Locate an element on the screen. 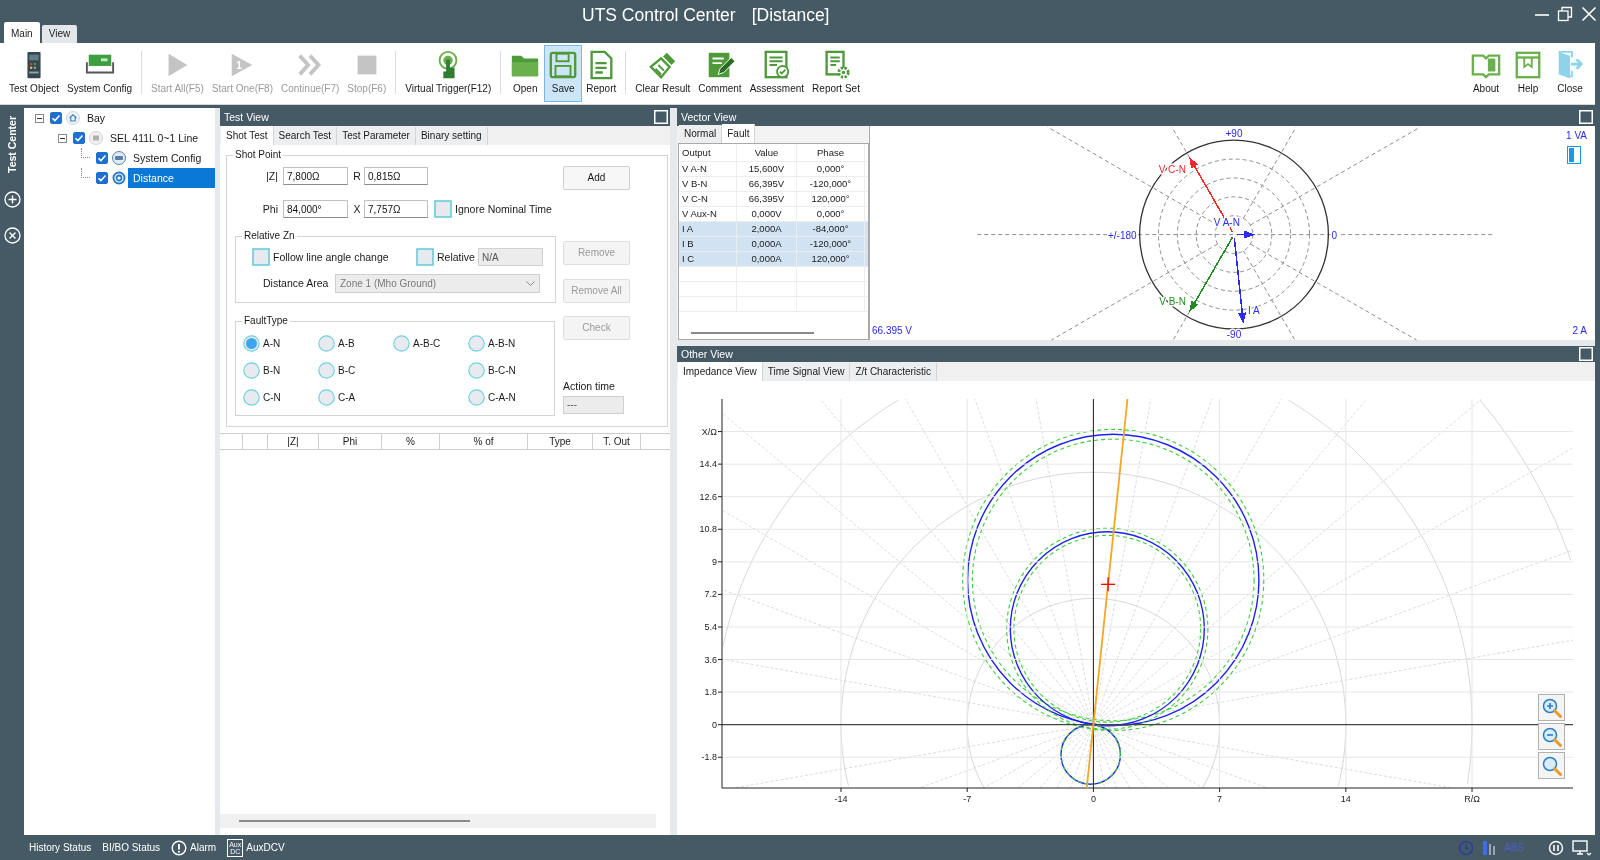 The height and width of the screenshot is (860, 1600). table-cell: I B is located at coordinates (708, 244).